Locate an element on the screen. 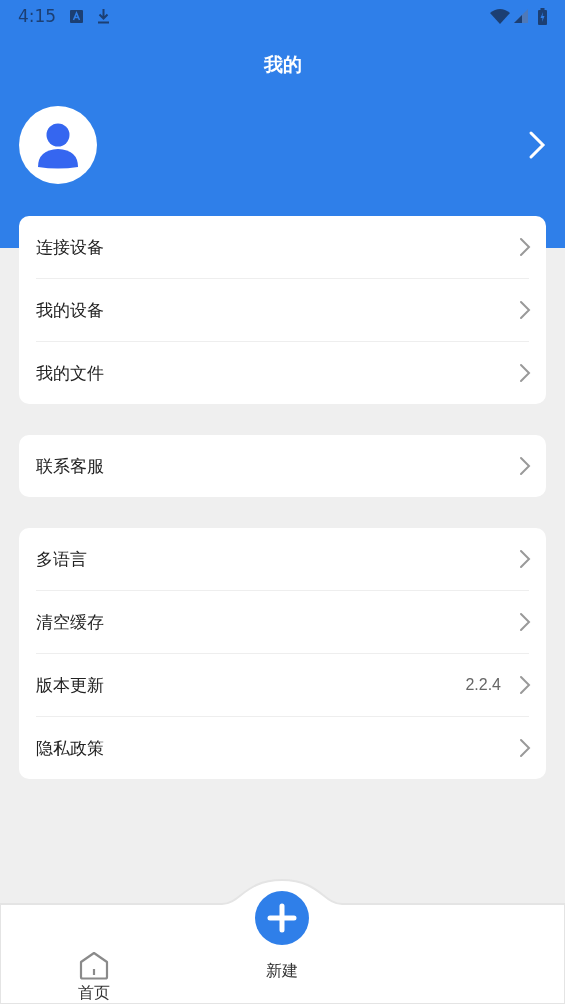 This screenshot has height=1004, width=565. download-icon is located at coordinates (104, 16).